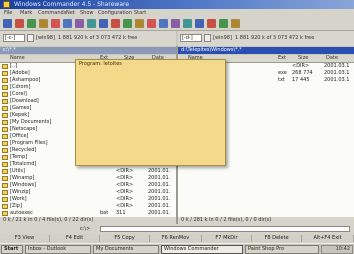 This screenshot has width=354, height=254. What do you see at coordinates (23, 150) in the screenshot?
I see `file-name: [Recycled]` at bounding box center [23, 150].